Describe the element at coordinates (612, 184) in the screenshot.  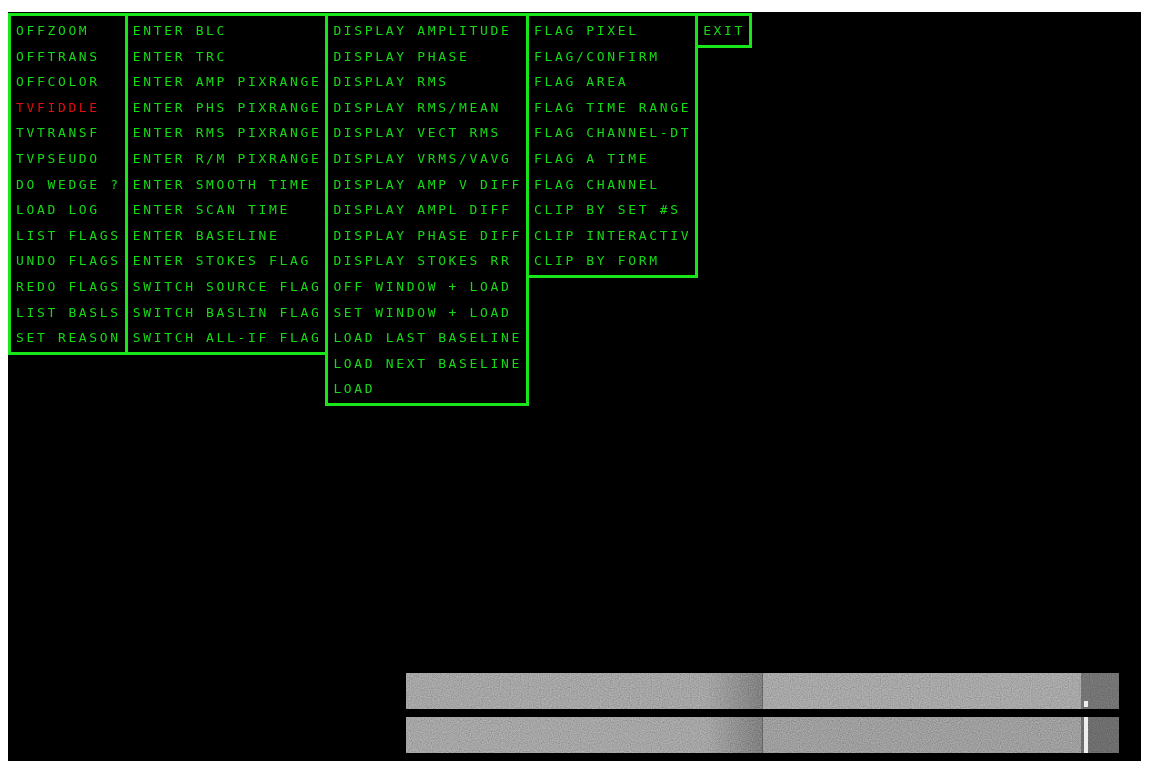
I see `menu-item: FLAG CHANNEL` at that location.